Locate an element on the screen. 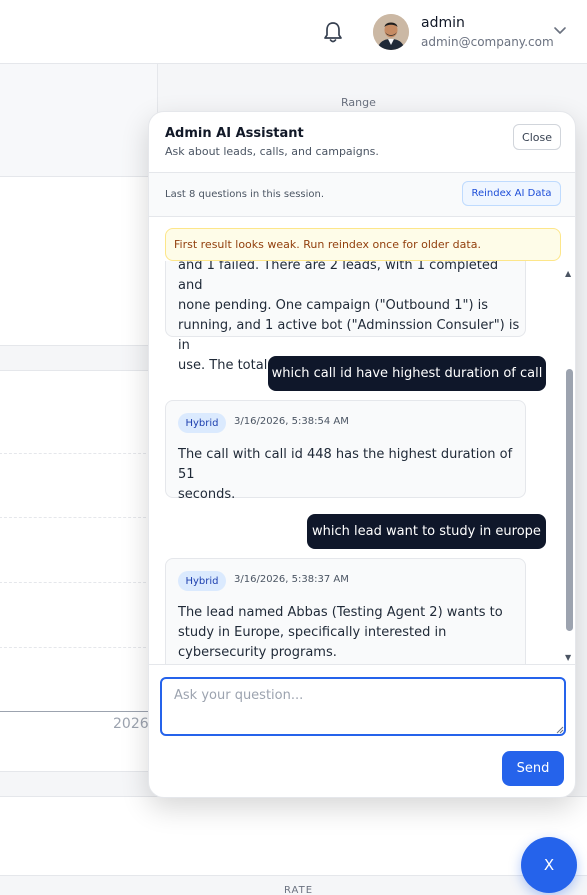 The width and height of the screenshot is (587, 895). send-button: Send is located at coordinates (533, 768).